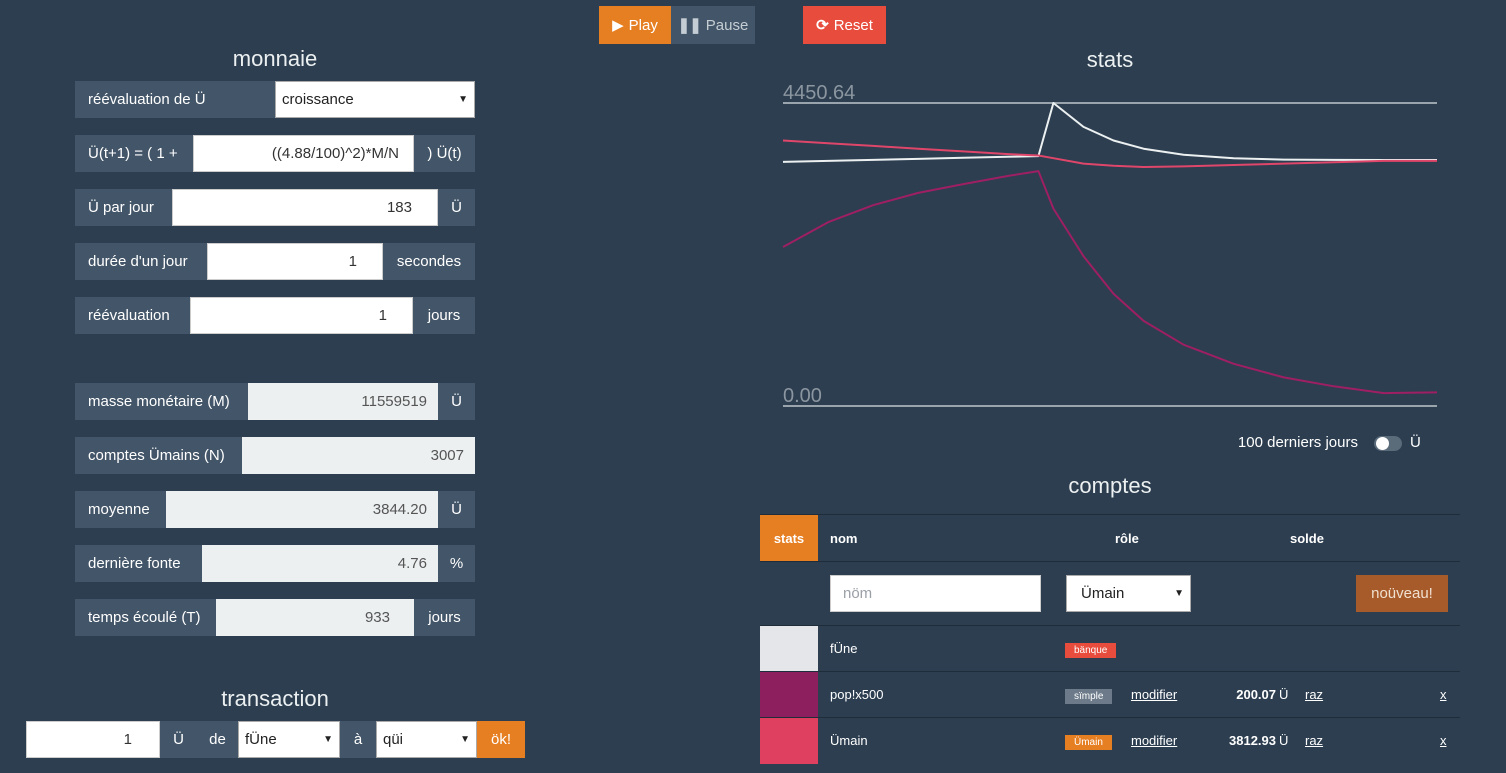  I want to click on comptes-title: comptes, so click(1110, 485).